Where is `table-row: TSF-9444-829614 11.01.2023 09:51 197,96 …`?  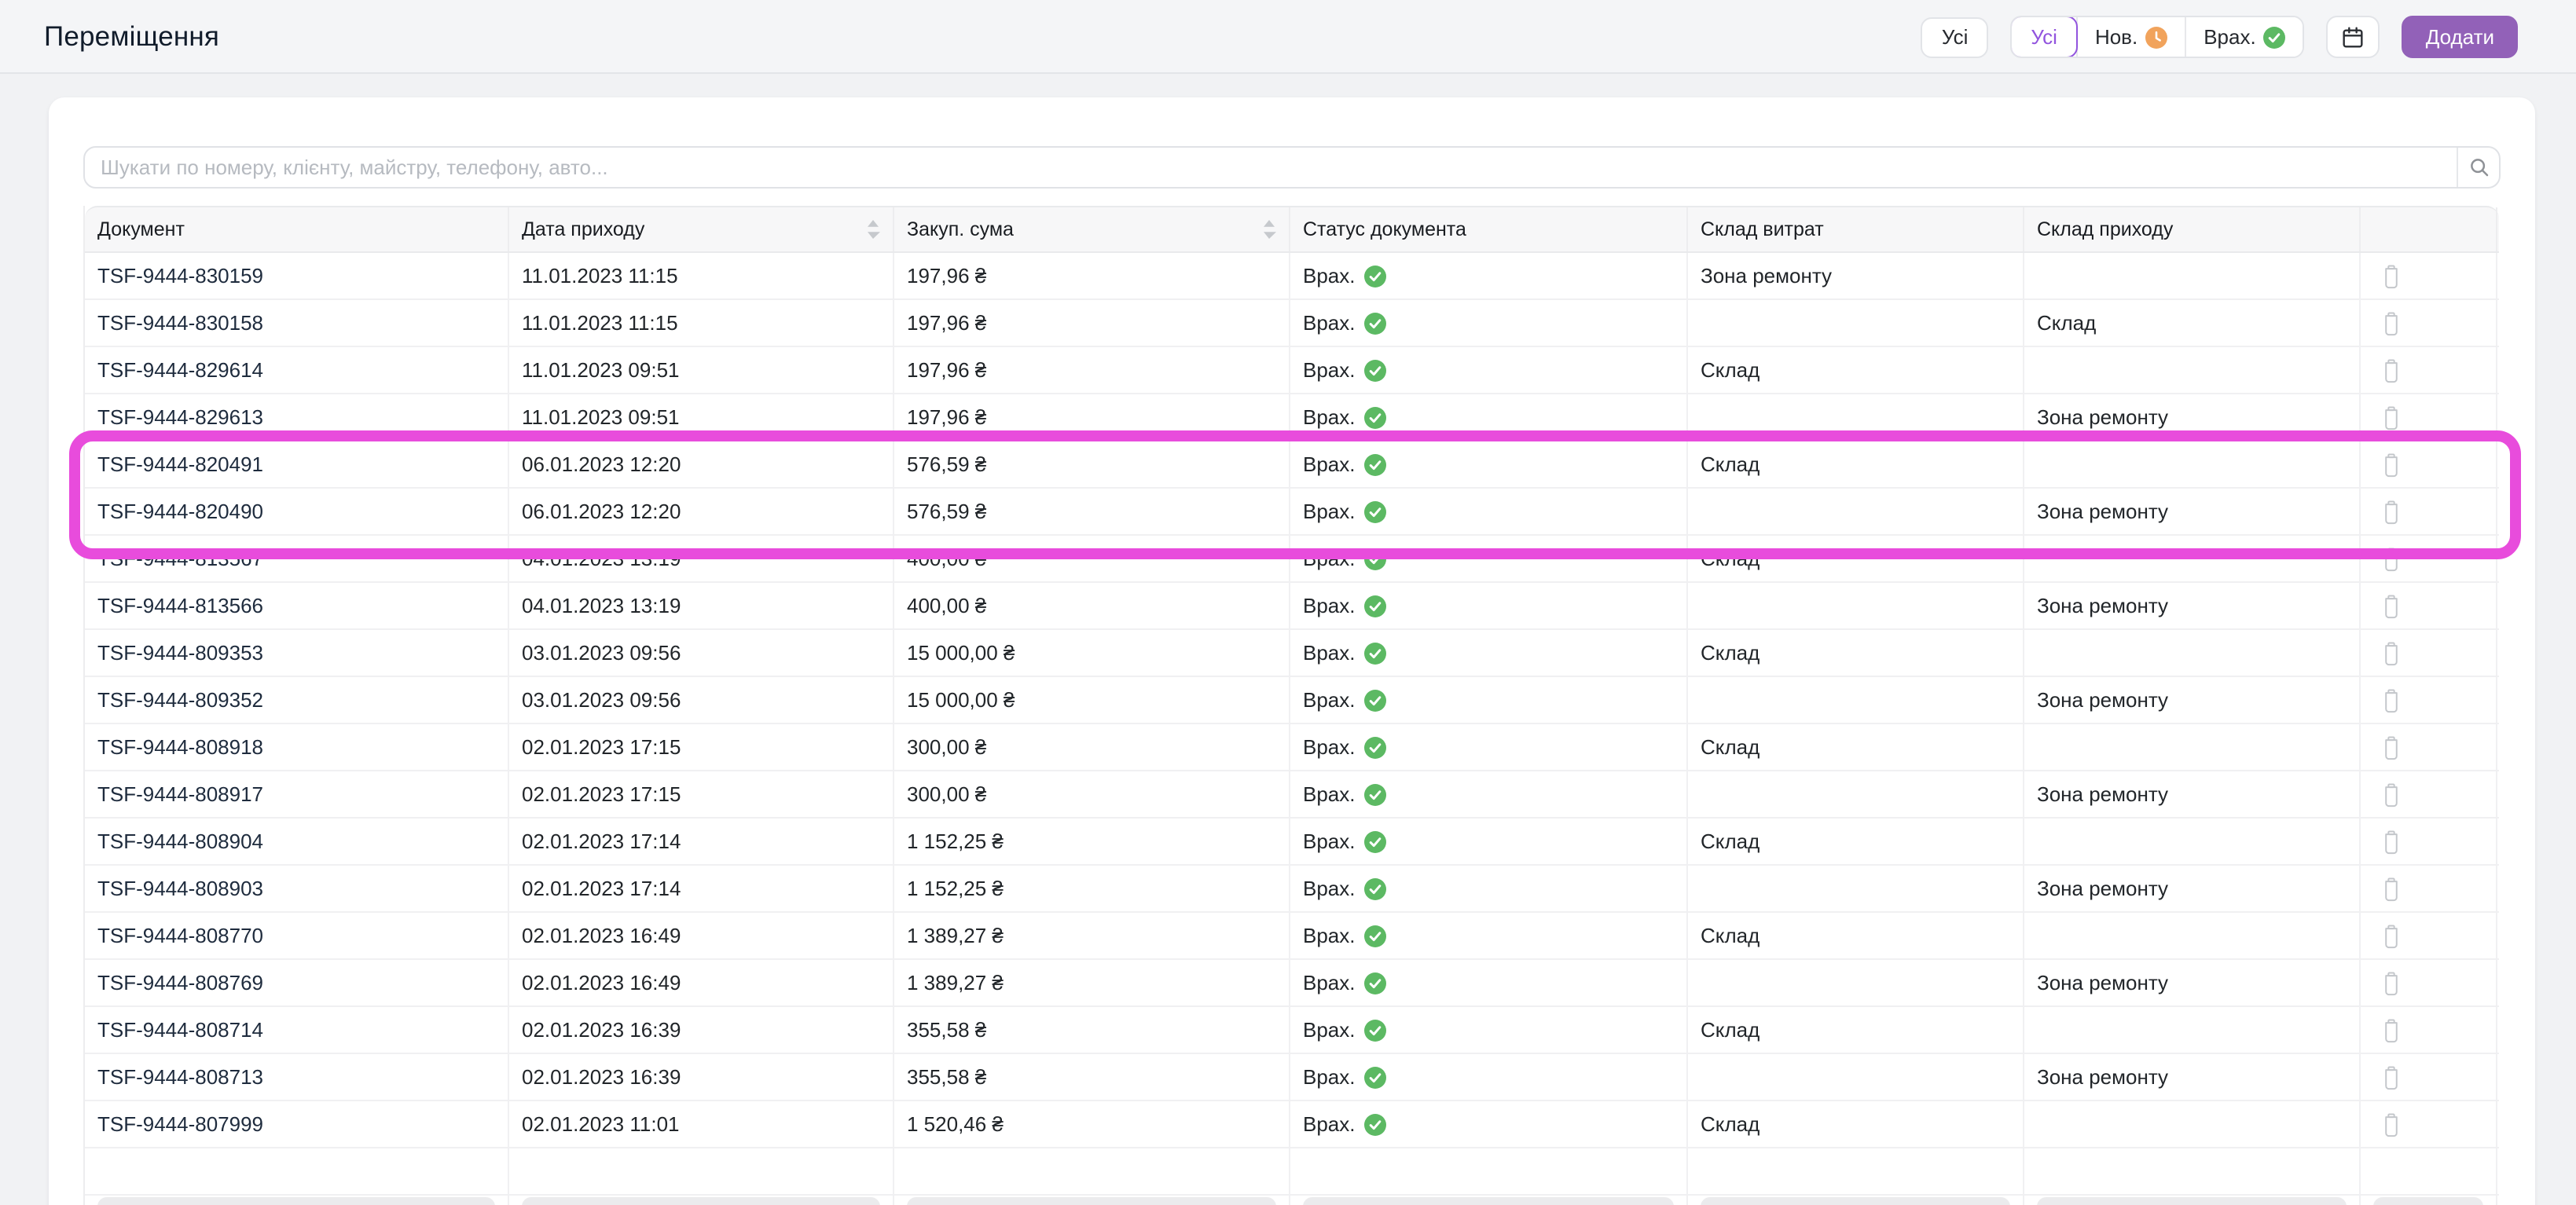 table-row: TSF-9444-829614 11.01.2023 09:51 197,96 … is located at coordinates (1292, 370).